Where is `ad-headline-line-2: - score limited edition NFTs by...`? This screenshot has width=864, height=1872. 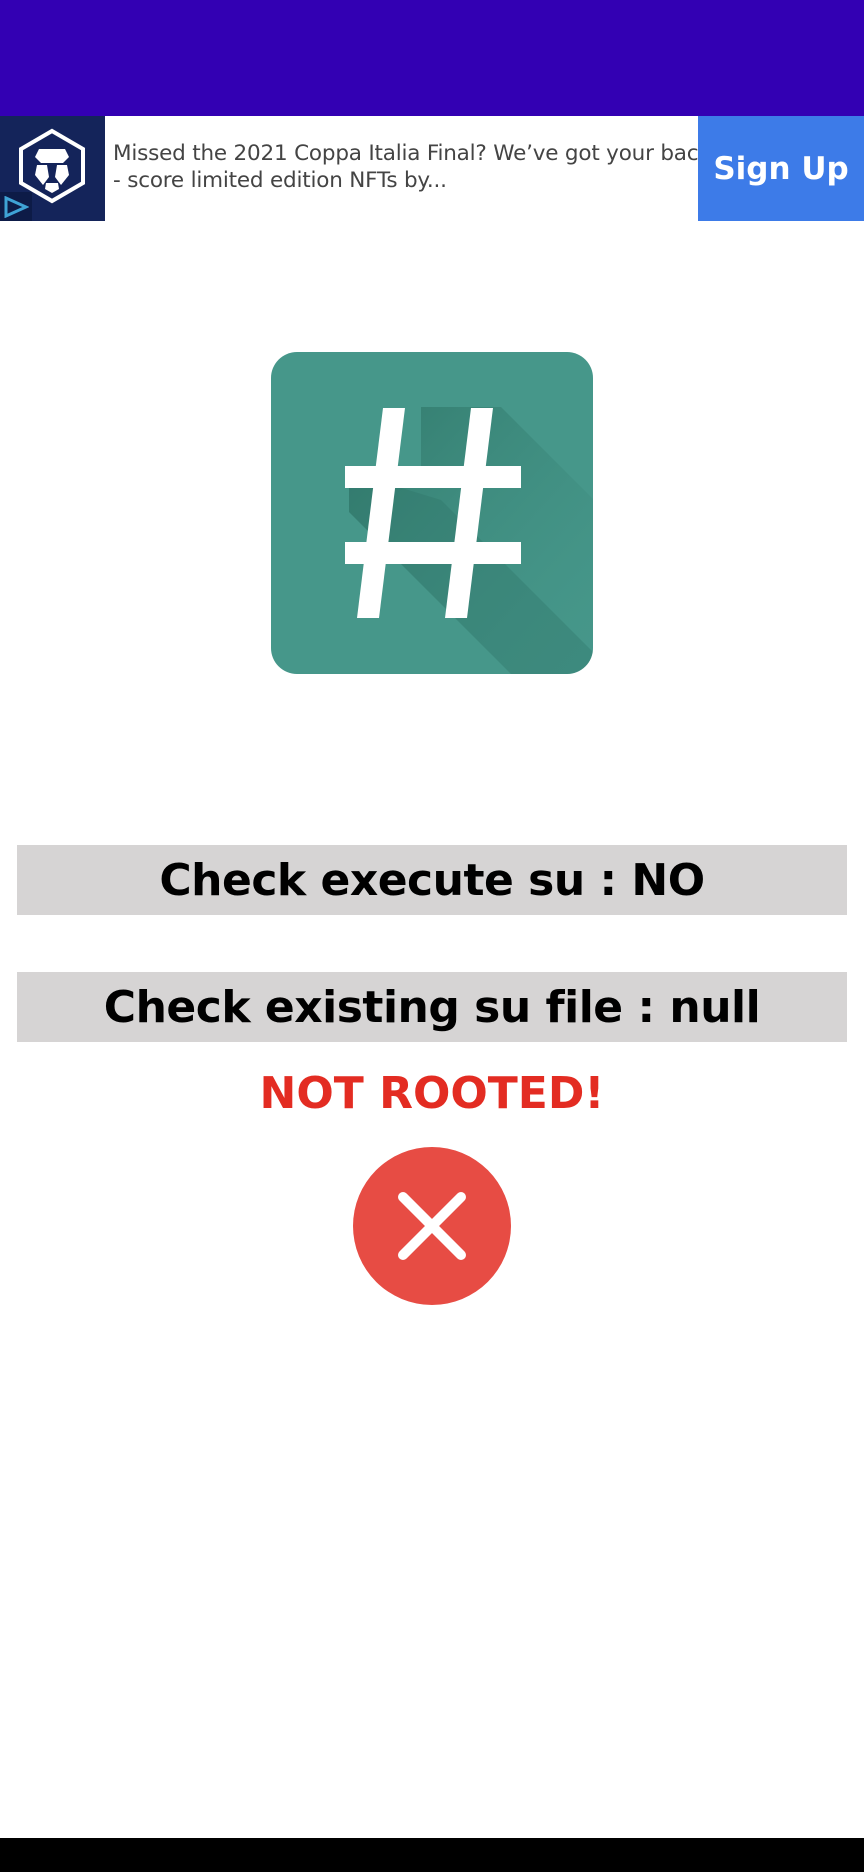 ad-headline-line-2: - score limited edition NFTs by... is located at coordinates (280, 180).